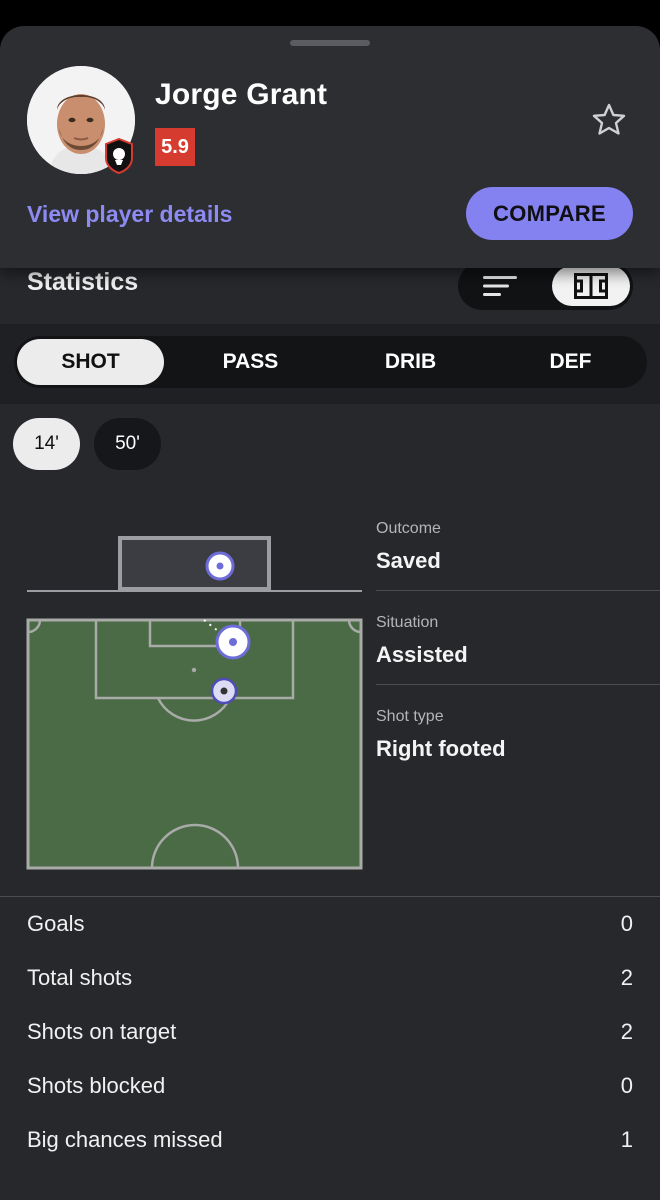  I want to click on pitch-surface, so click(194, 744).